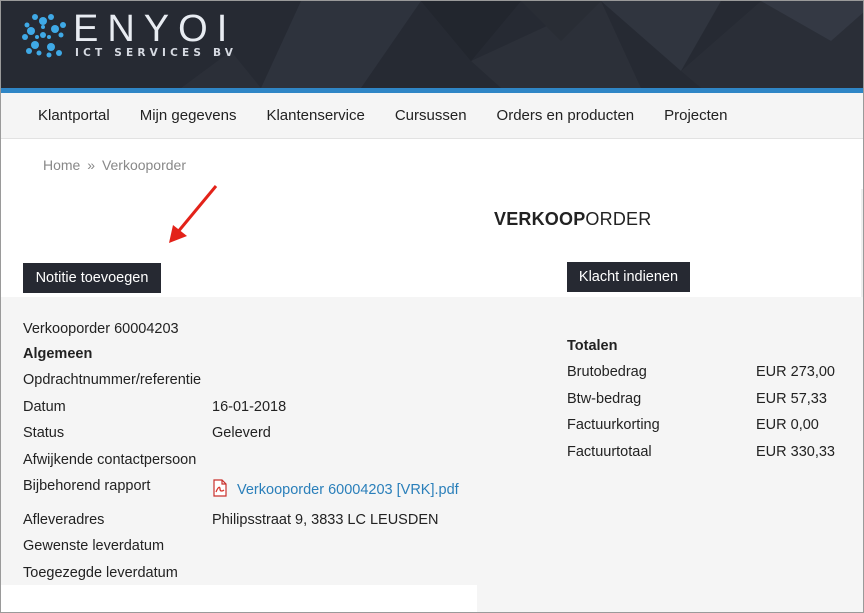 This screenshot has height=613, width=864. I want to click on page-title-rest: ORDER, so click(618, 219).